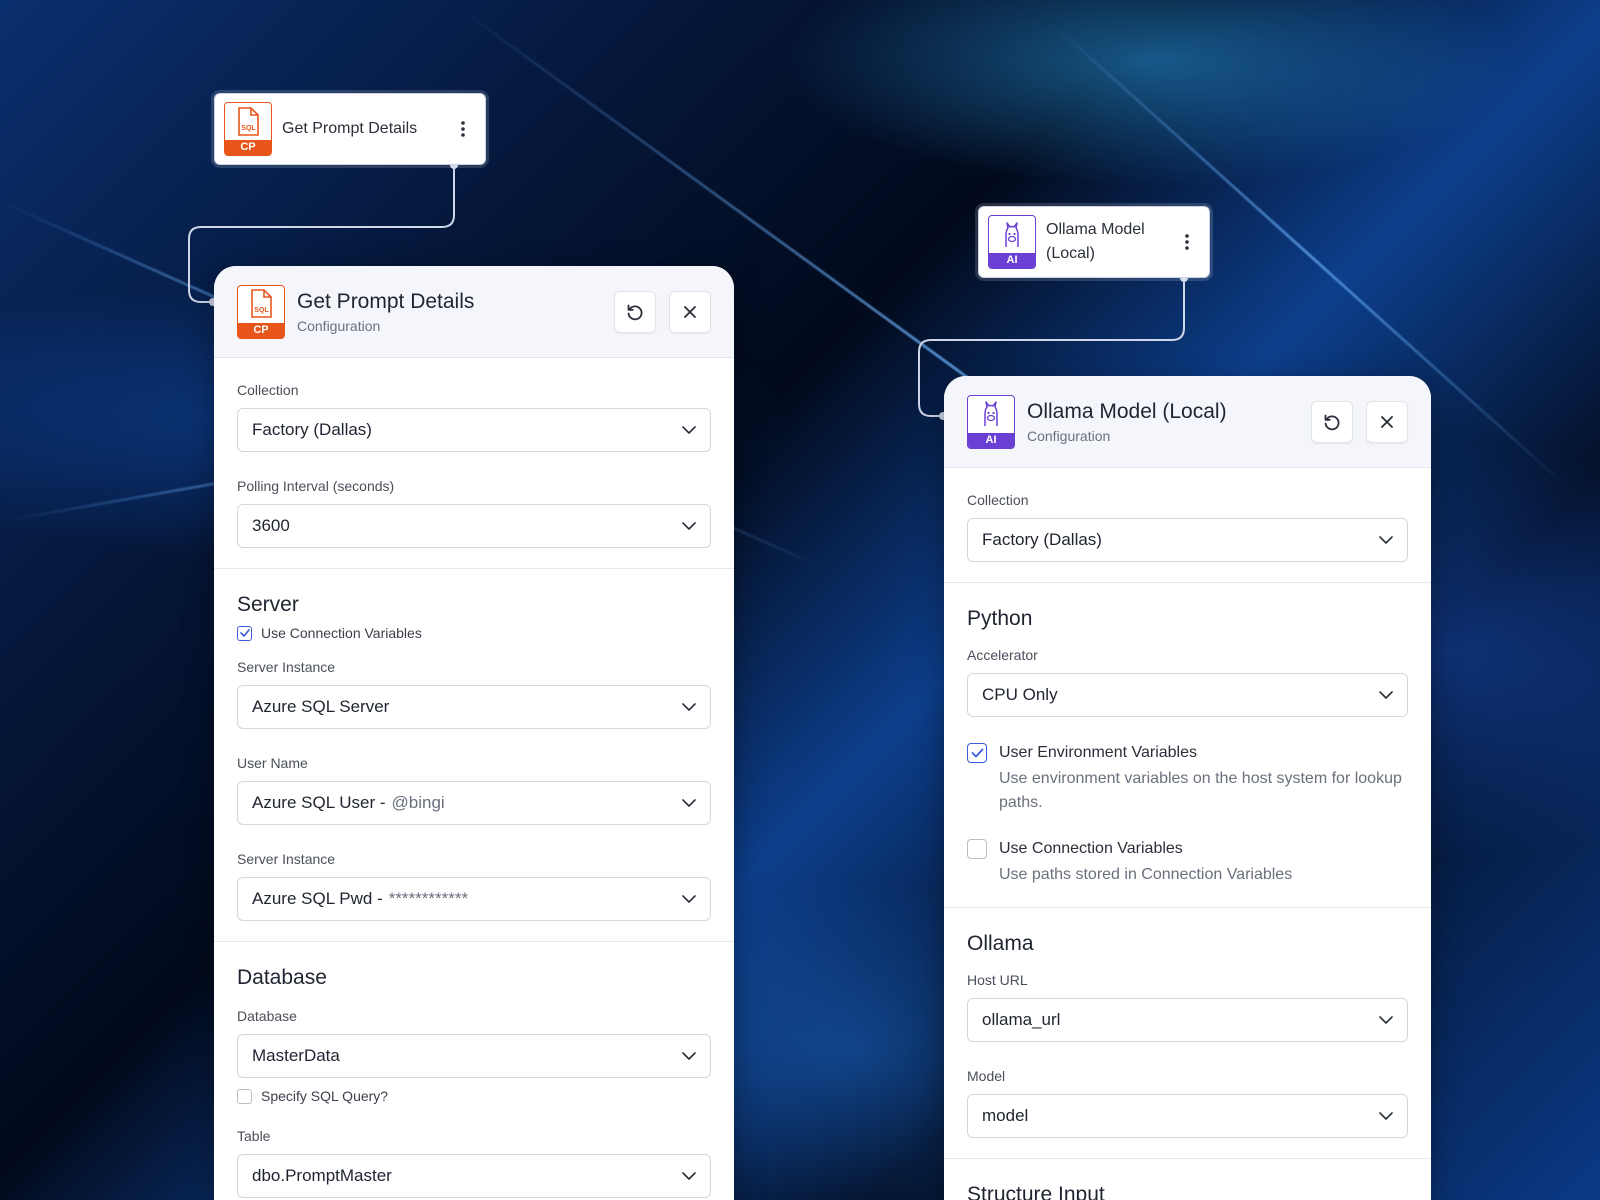 This screenshot has width=1600, height=1200. Describe the element at coordinates (1187, 695) in the screenshot. I see `accelerator-select: CPU Only` at that location.